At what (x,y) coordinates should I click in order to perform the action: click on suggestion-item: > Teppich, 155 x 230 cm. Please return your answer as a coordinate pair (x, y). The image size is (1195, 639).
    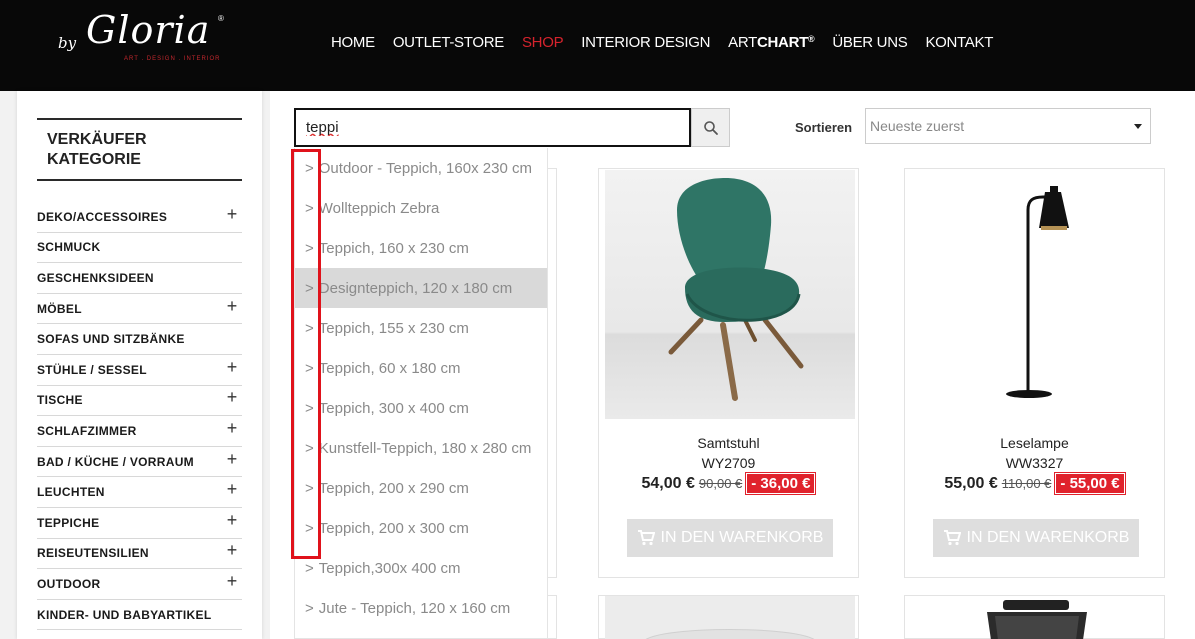
    Looking at the image, I should click on (421, 328).